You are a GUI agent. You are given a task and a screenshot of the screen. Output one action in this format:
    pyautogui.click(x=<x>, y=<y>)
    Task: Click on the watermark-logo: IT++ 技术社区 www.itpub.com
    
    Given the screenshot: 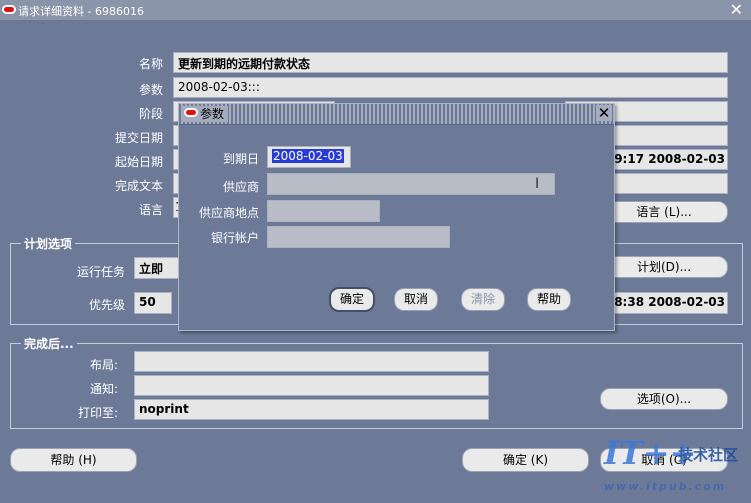 What is the action you would take?
    pyautogui.click(x=667, y=464)
    